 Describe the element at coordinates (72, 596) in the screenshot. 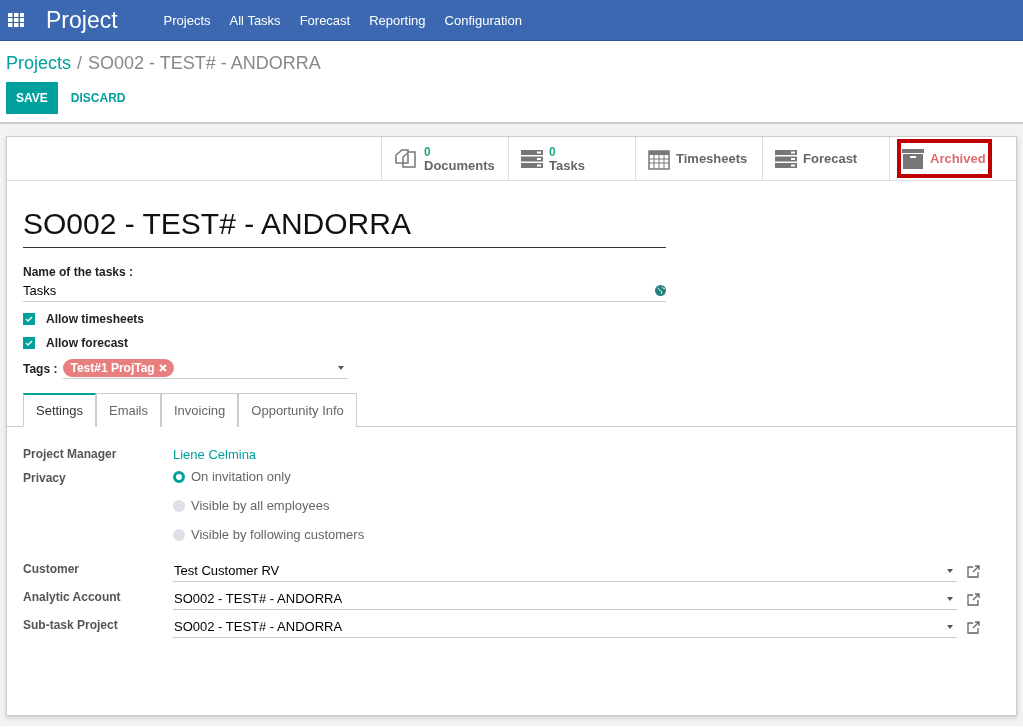

I see `field-label: Analytic Account` at that location.